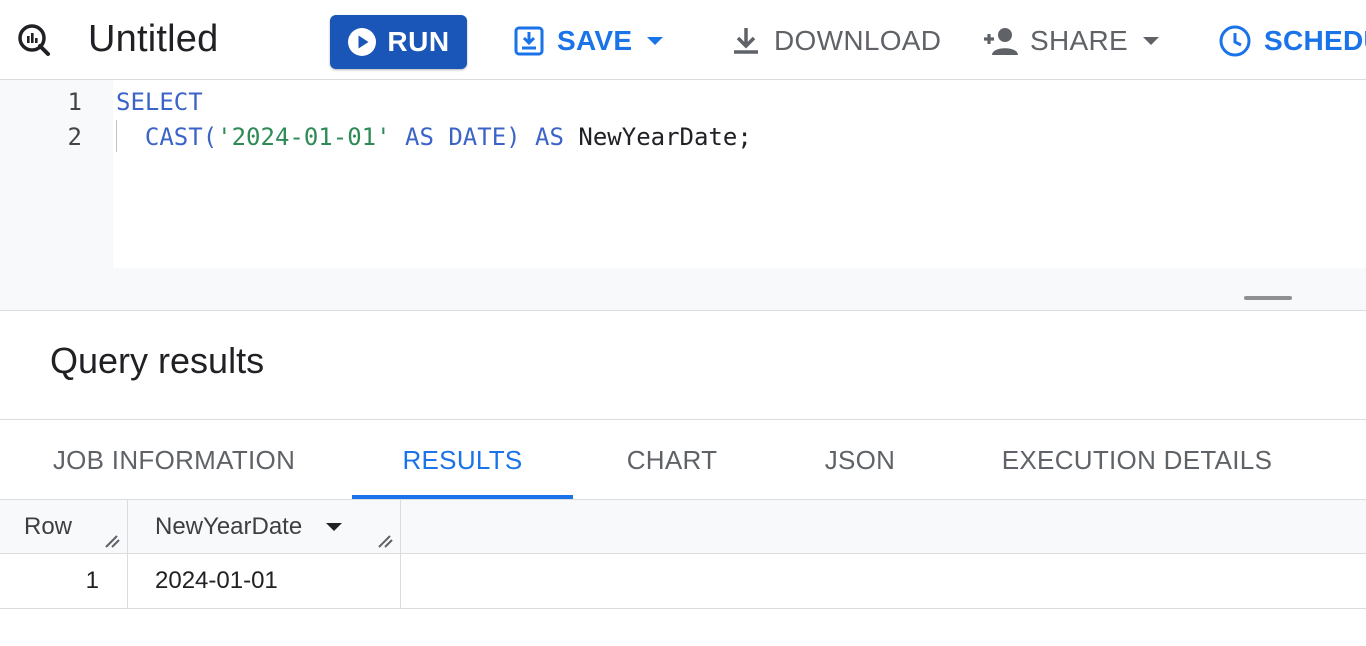 This screenshot has width=1366, height=646. What do you see at coordinates (860, 460) in the screenshot?
I see `tab-json: JSON` at bounding box center [860, 460].